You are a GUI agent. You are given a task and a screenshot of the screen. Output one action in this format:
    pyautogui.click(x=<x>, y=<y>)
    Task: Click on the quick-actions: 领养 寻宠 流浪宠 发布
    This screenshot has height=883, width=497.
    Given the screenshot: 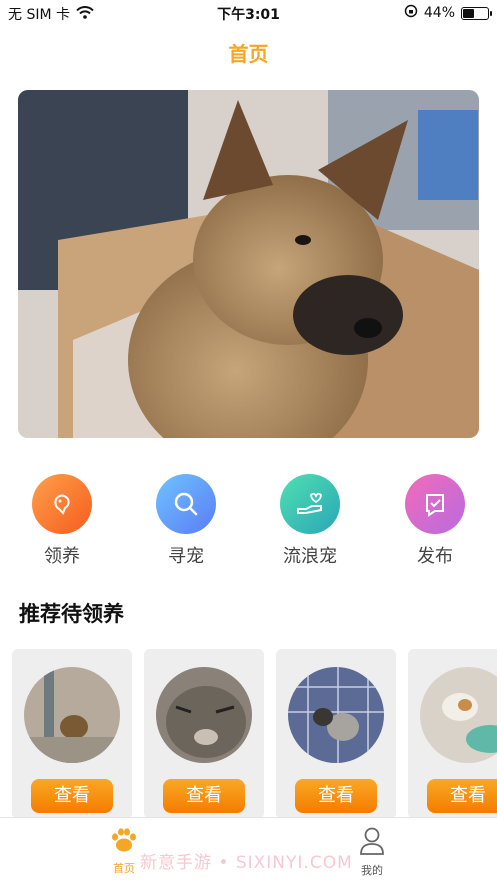 What is the action you would take?
    pyautogui.click(x=248, y=524)
    